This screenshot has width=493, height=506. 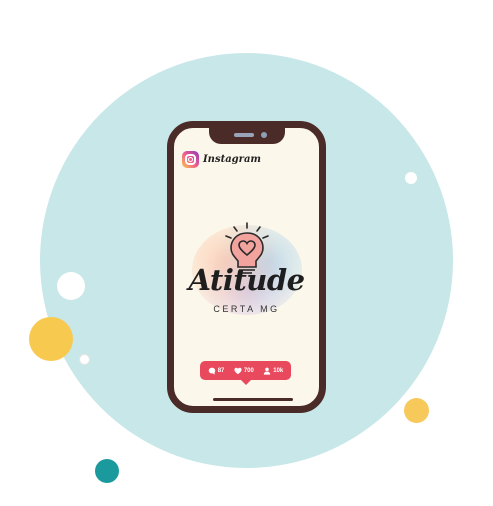 I want to click on user-icon, so click(x=267, y=371).